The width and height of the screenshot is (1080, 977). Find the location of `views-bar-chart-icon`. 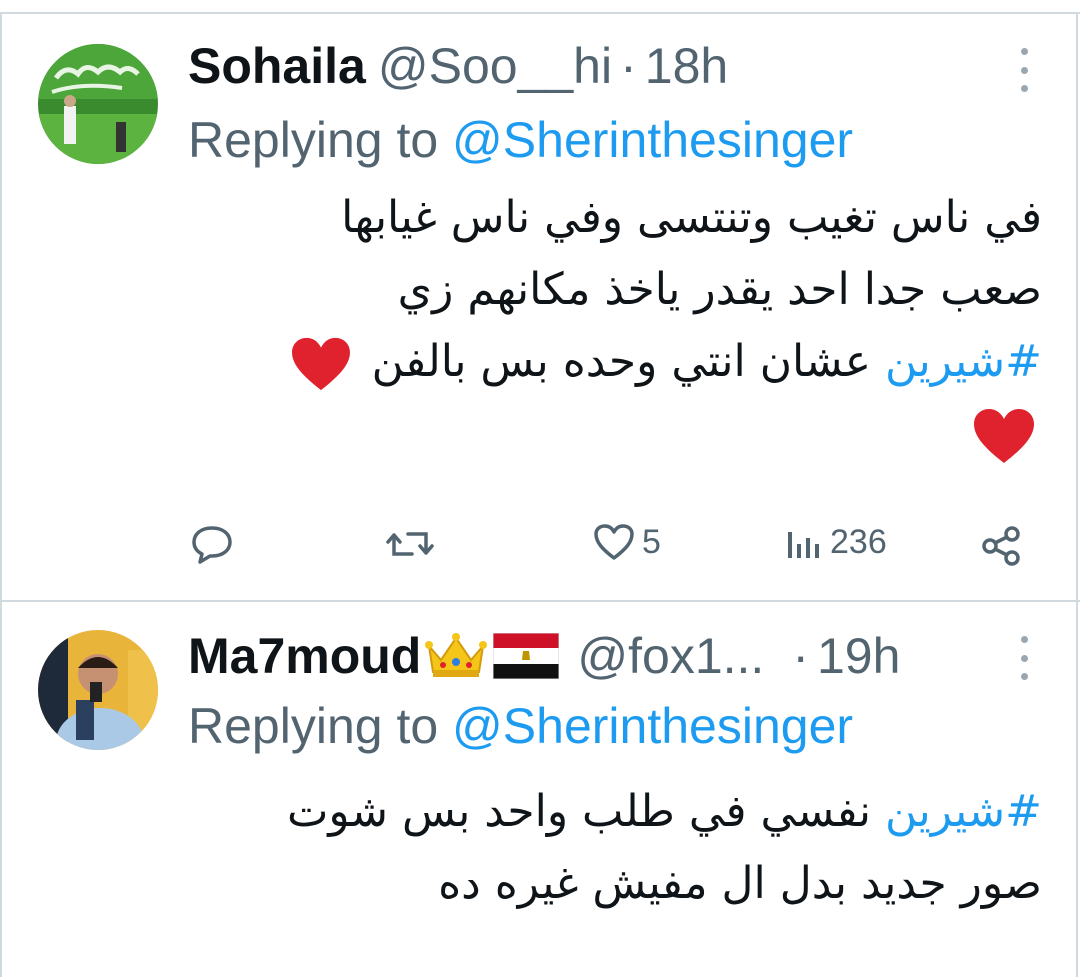

views-bar-chart-icon is located at coordinates (803, 545).